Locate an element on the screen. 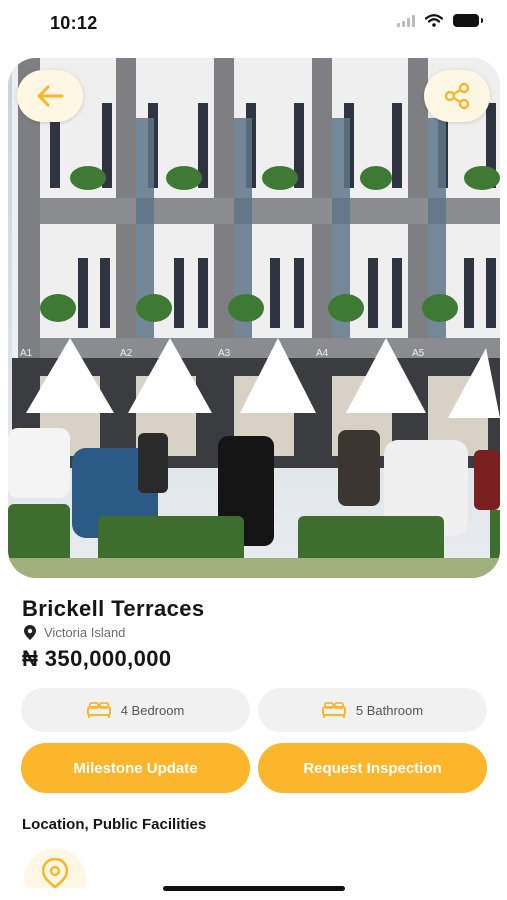 The height and width of the screenshot is (900, 507). status-icons is located at coordinates (440, 20).